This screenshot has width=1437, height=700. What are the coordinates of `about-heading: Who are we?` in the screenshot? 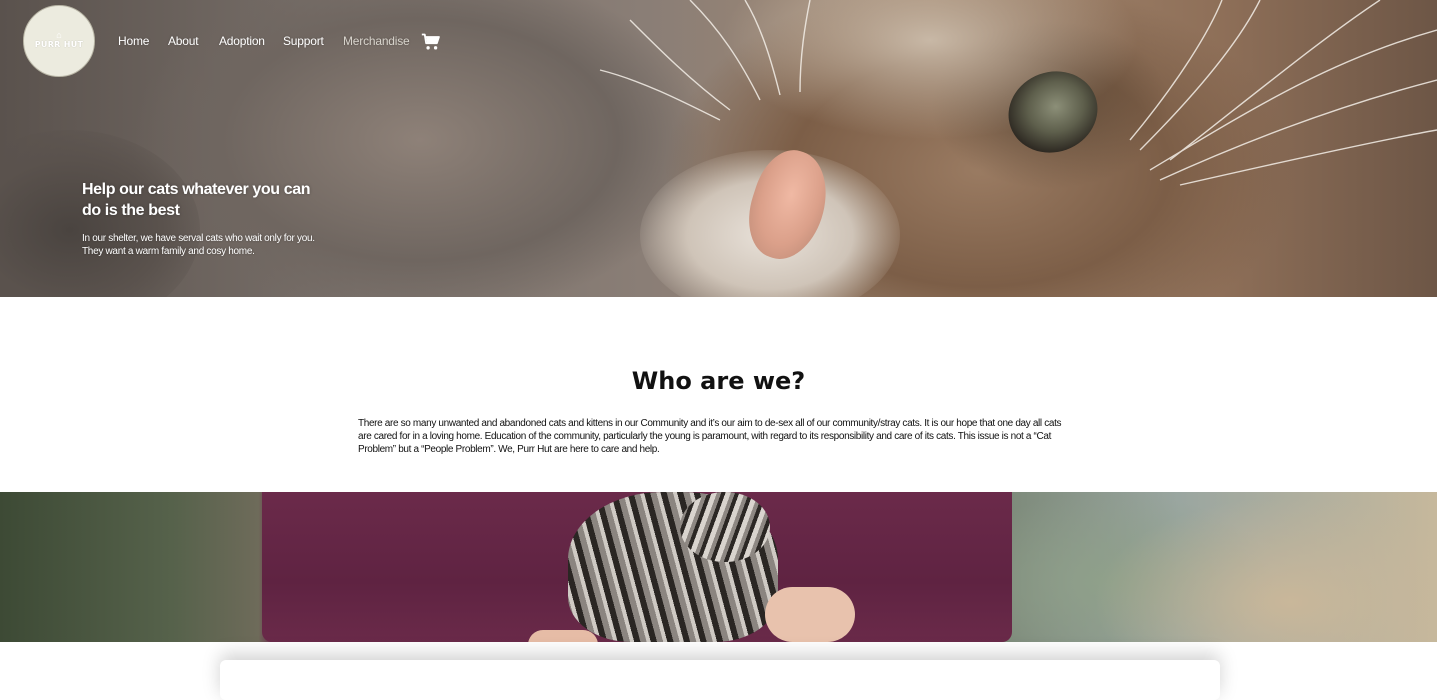 It's located at (718, 381).